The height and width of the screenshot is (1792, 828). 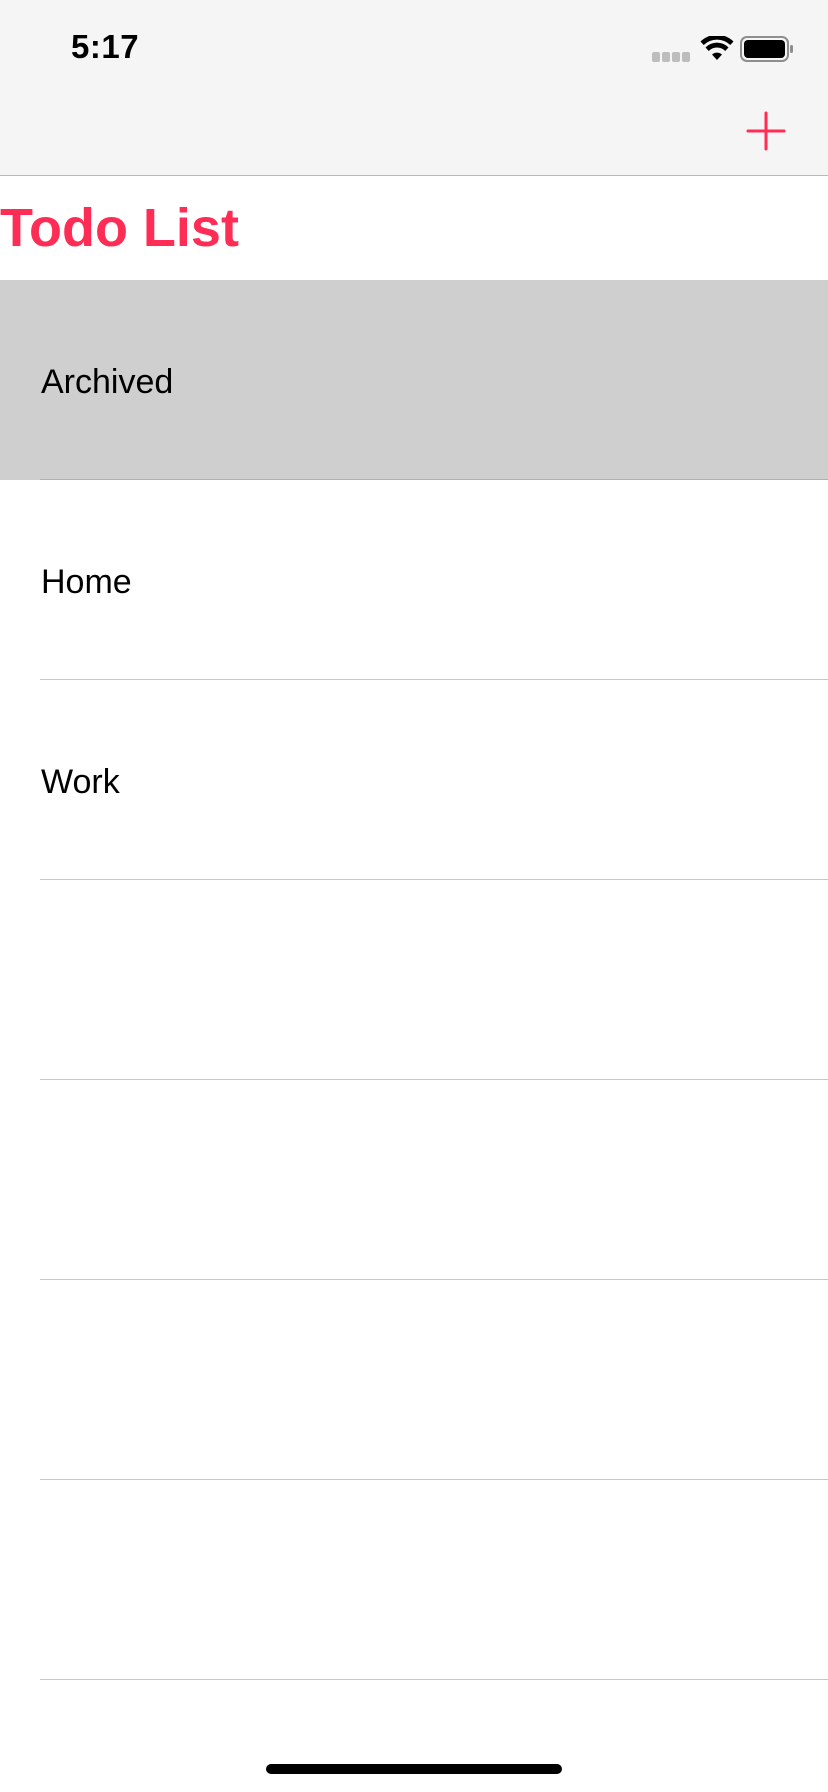 I want to click on row-separator, so click(x=434, y=1679).